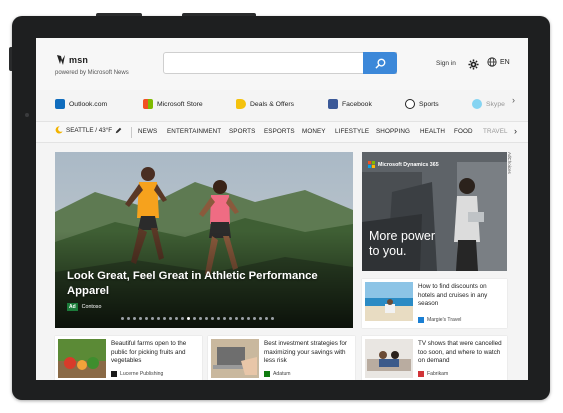  Describe the element at coordinates (505, 62) in the screenshot. I see `language-label: EN` at that location.